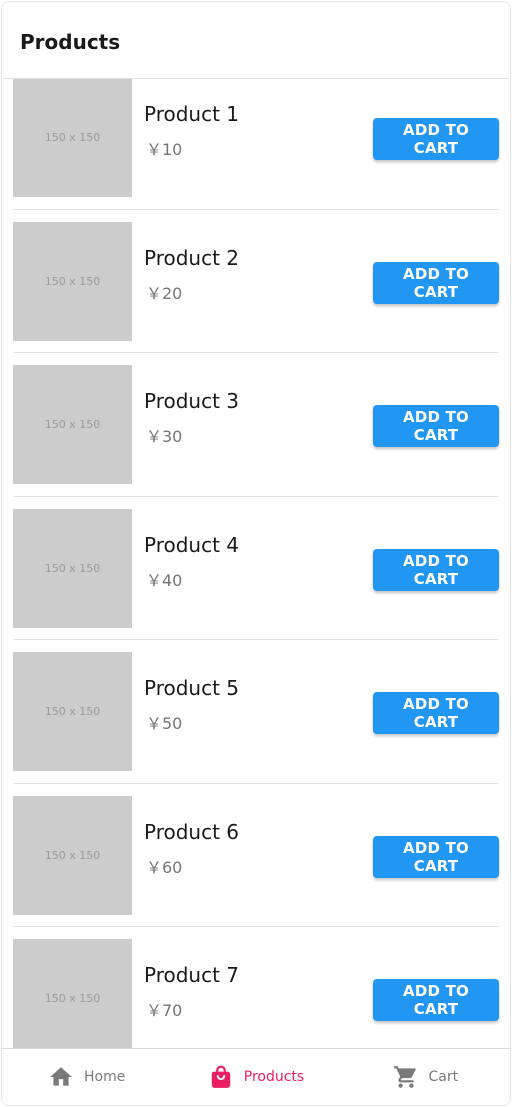  I want to click on product-name: Product 6, so click(192, 831).